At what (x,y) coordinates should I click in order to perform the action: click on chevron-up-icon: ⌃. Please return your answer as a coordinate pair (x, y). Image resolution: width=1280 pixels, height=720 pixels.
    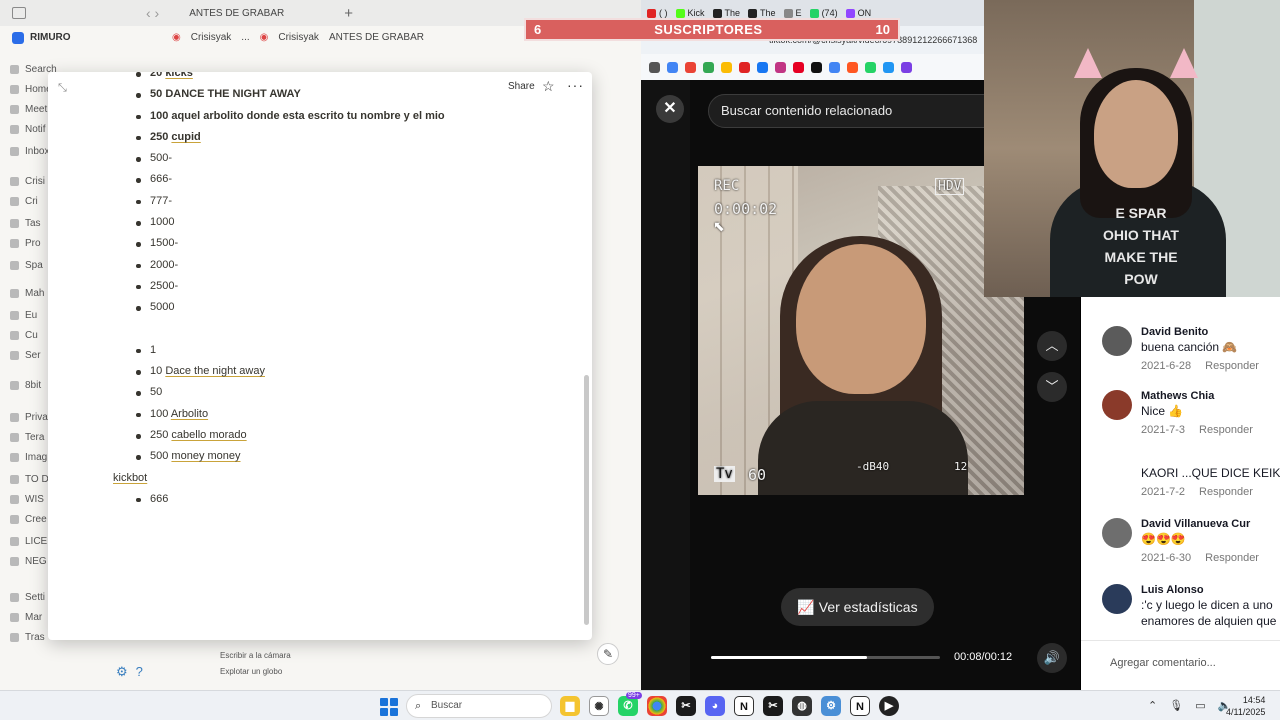
    Looking at the image, I should click on (1152, 705).